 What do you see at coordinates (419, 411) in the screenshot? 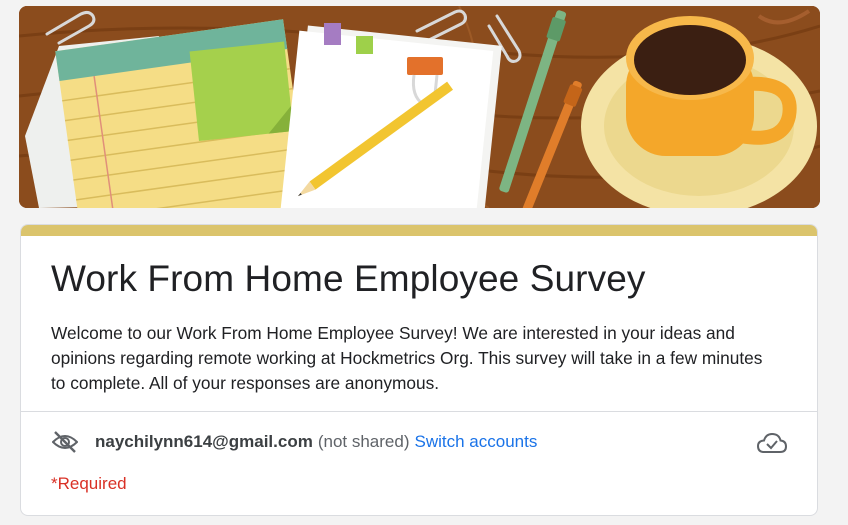
I see `divider` at bounding box center [419, 411].